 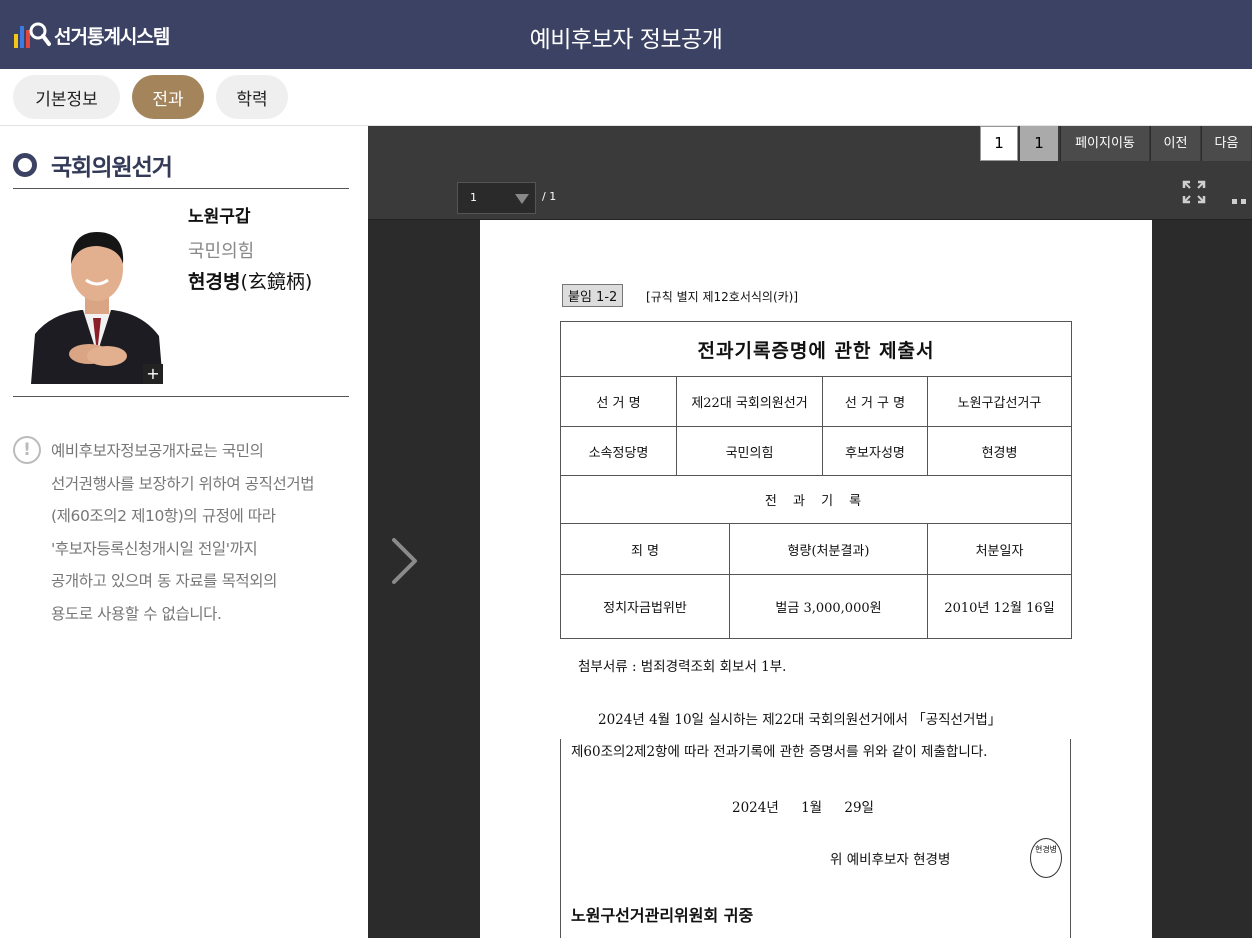 I want to click on statement-line: 제60조의2제2항에 따라 전과기록에 관한 증명서를 위와 같이 제출합니다., so click(x=779, y=752).